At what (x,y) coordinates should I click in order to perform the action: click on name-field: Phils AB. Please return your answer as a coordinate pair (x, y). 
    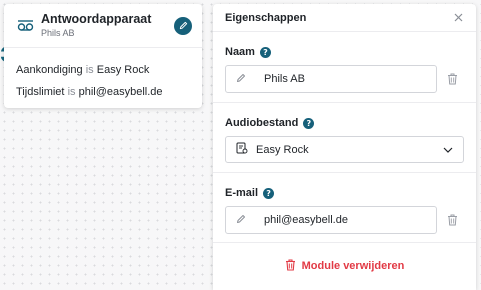
    Looking at the image, I should click on (331, 79).